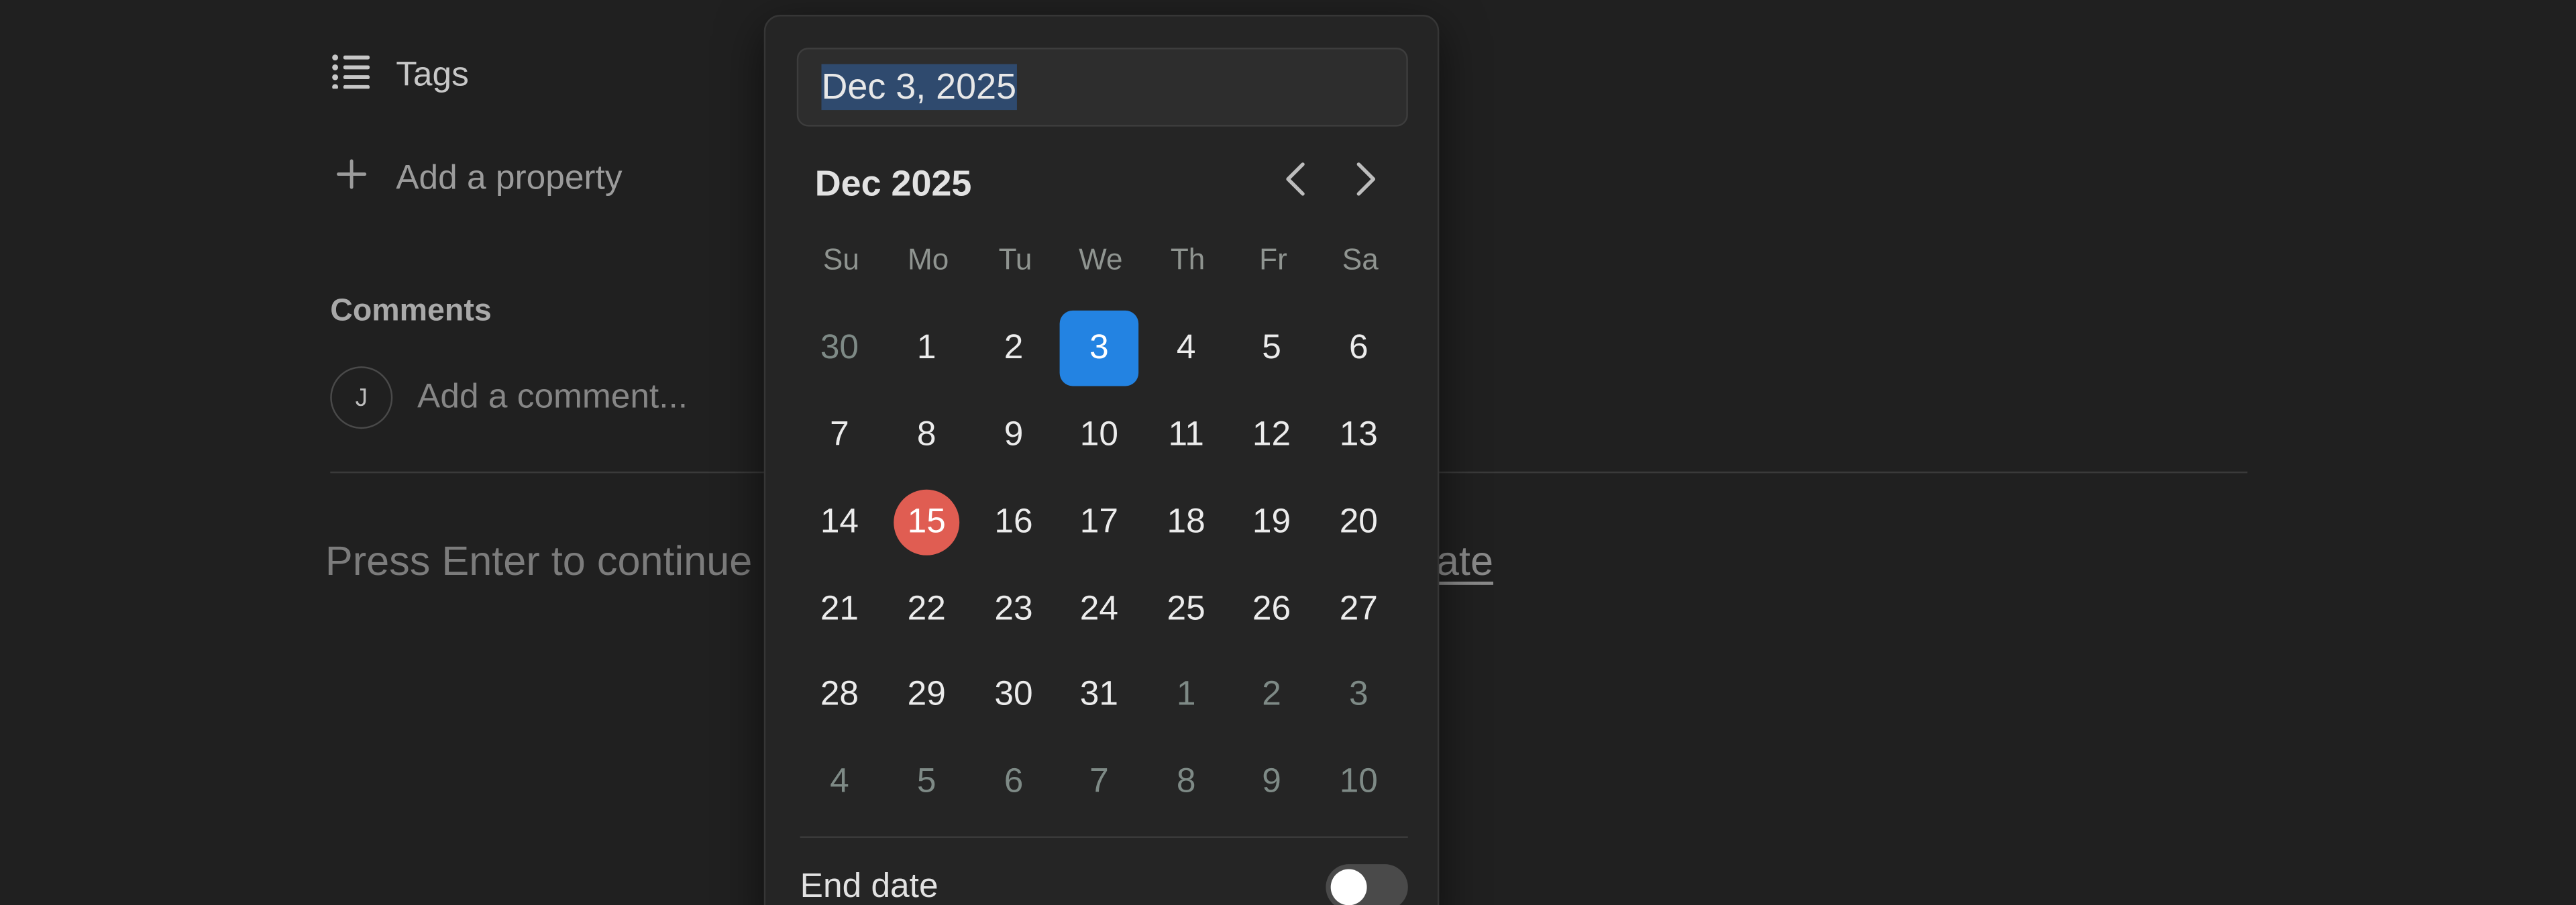  I want to click on day-cell: 17, so click(1099, 522).